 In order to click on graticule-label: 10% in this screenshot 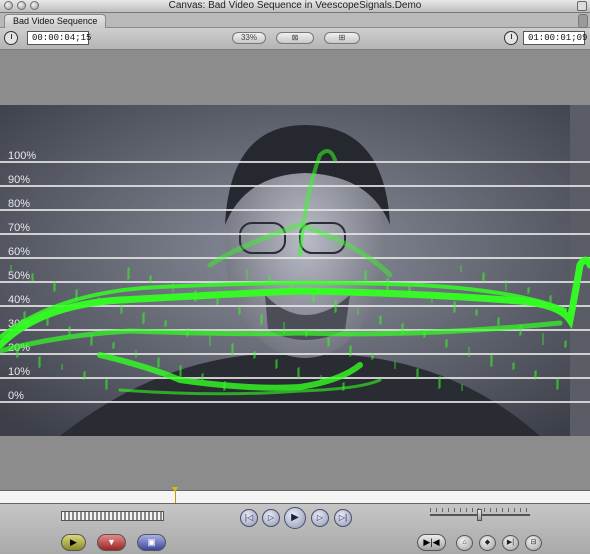, I will do `click(19, 372)`.